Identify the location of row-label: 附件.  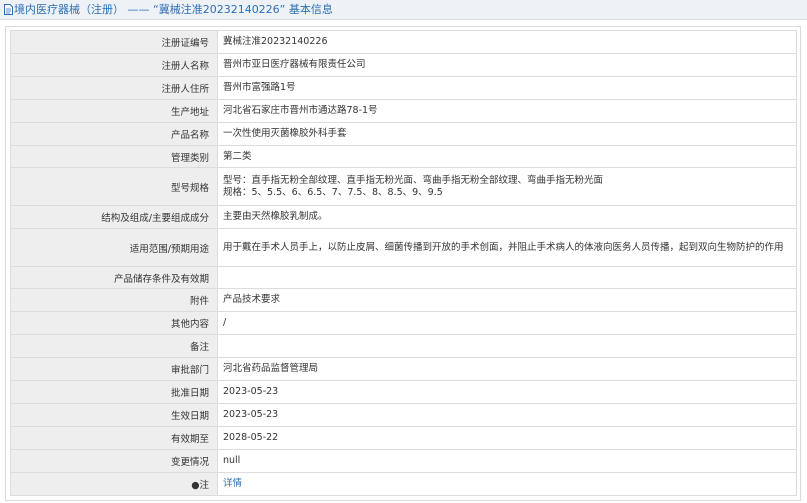
(114, 300).